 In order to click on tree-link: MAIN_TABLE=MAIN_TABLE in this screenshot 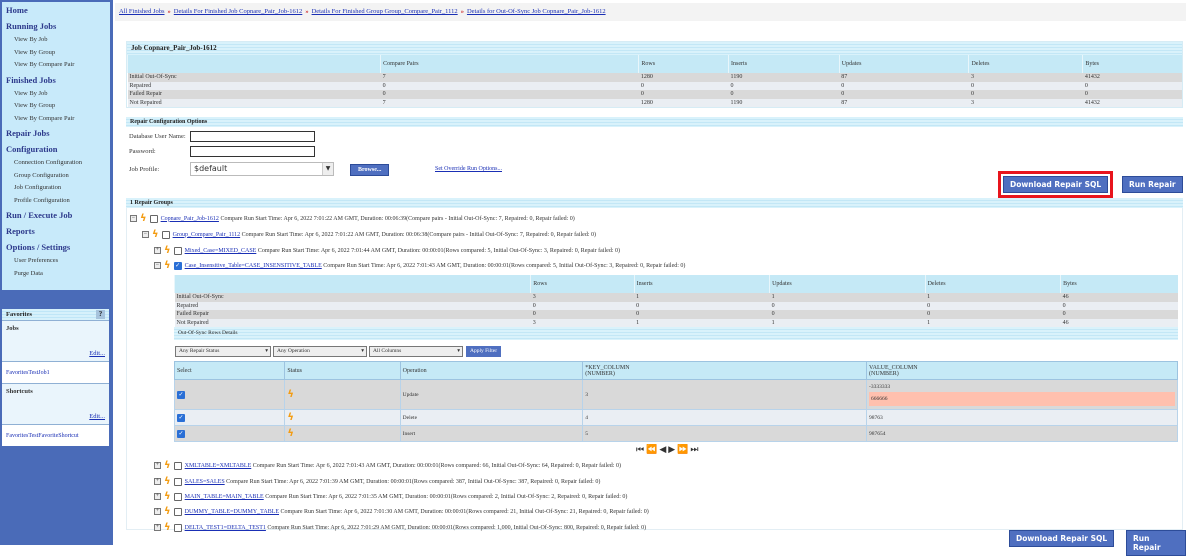, I will do `click(224, 497)`.